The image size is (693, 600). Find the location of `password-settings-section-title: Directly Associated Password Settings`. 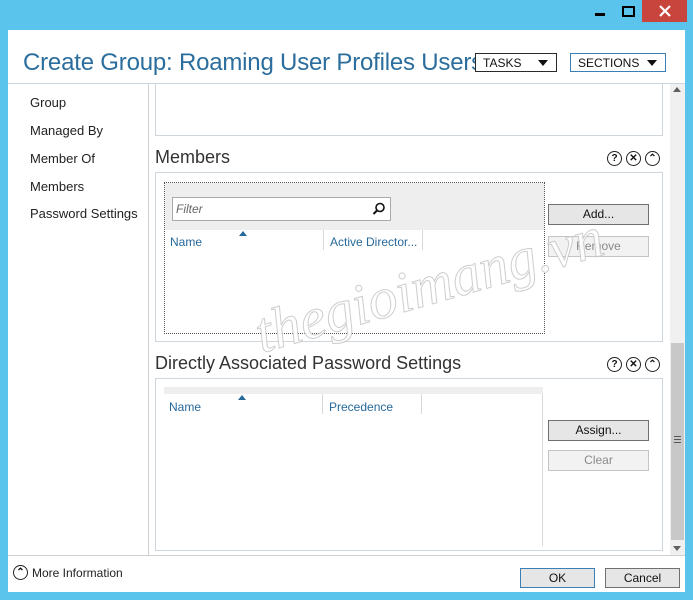

password-settings-section-title: Directly Associated Password Settings is located at coordinates (308, 363).